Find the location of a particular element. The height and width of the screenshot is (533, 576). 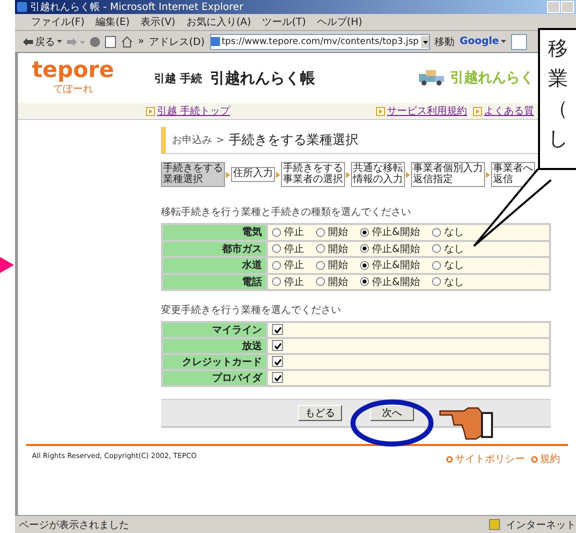

back-button: 戻る is located at coordinates (42, 41).